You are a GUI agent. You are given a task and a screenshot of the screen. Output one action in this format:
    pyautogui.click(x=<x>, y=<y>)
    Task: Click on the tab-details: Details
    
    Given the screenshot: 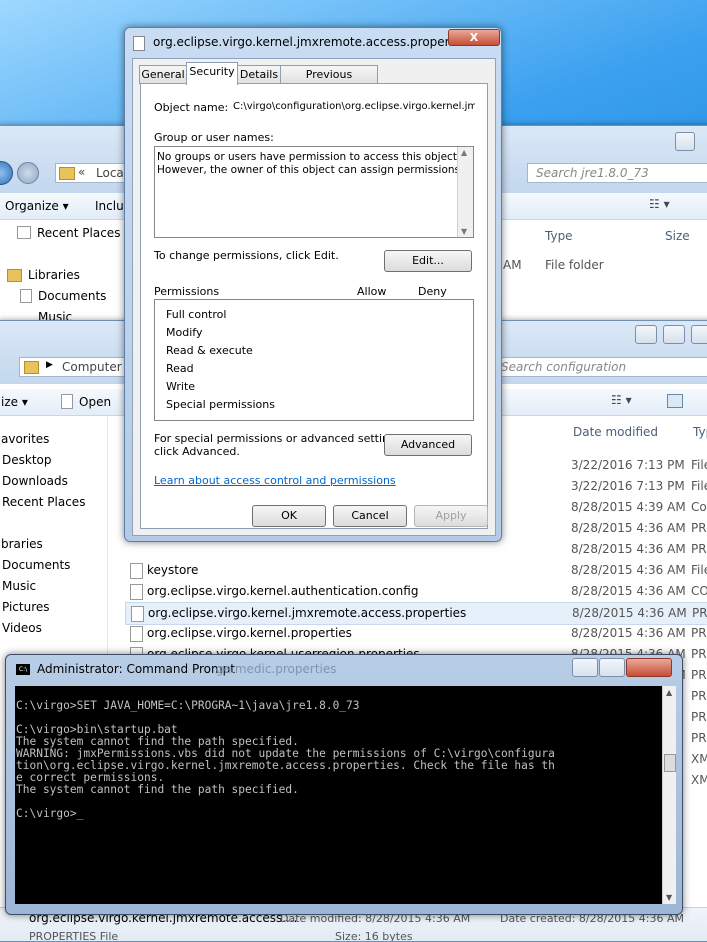 What is the action you would take?
    pyautogui.click(x=259, y=74)
    